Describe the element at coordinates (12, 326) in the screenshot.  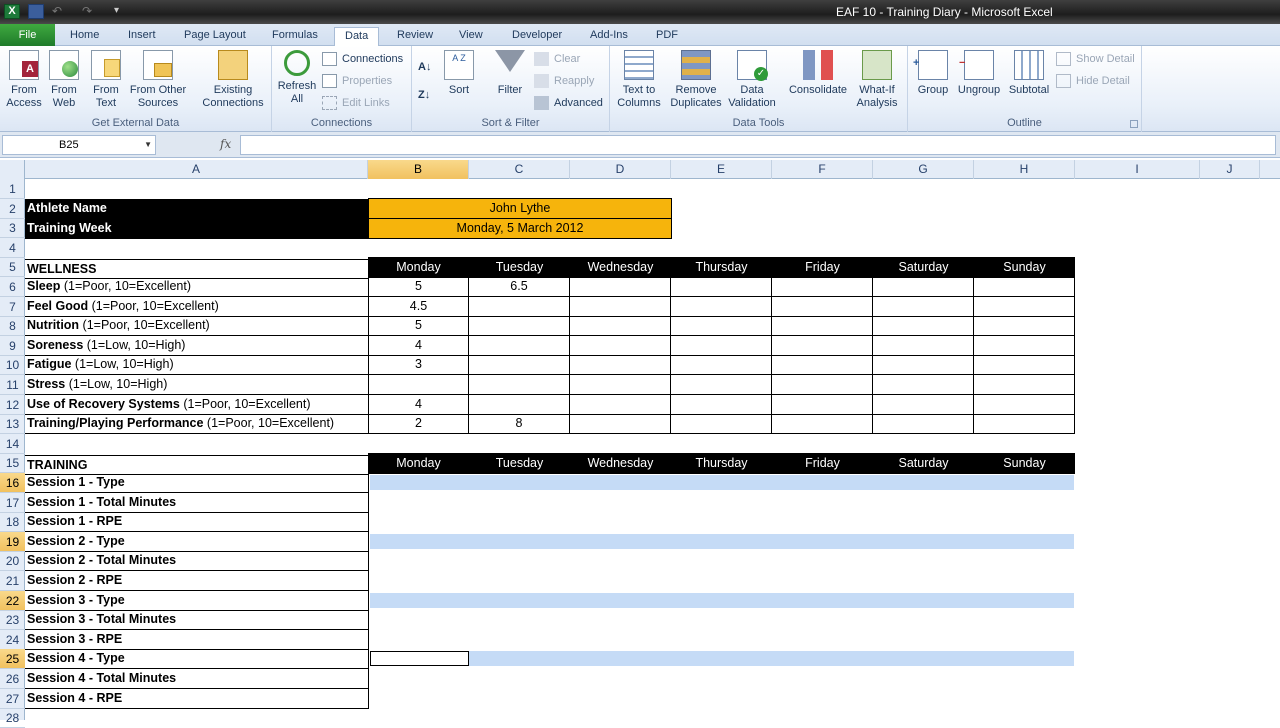
I see `row-header-8: 8` at that location.